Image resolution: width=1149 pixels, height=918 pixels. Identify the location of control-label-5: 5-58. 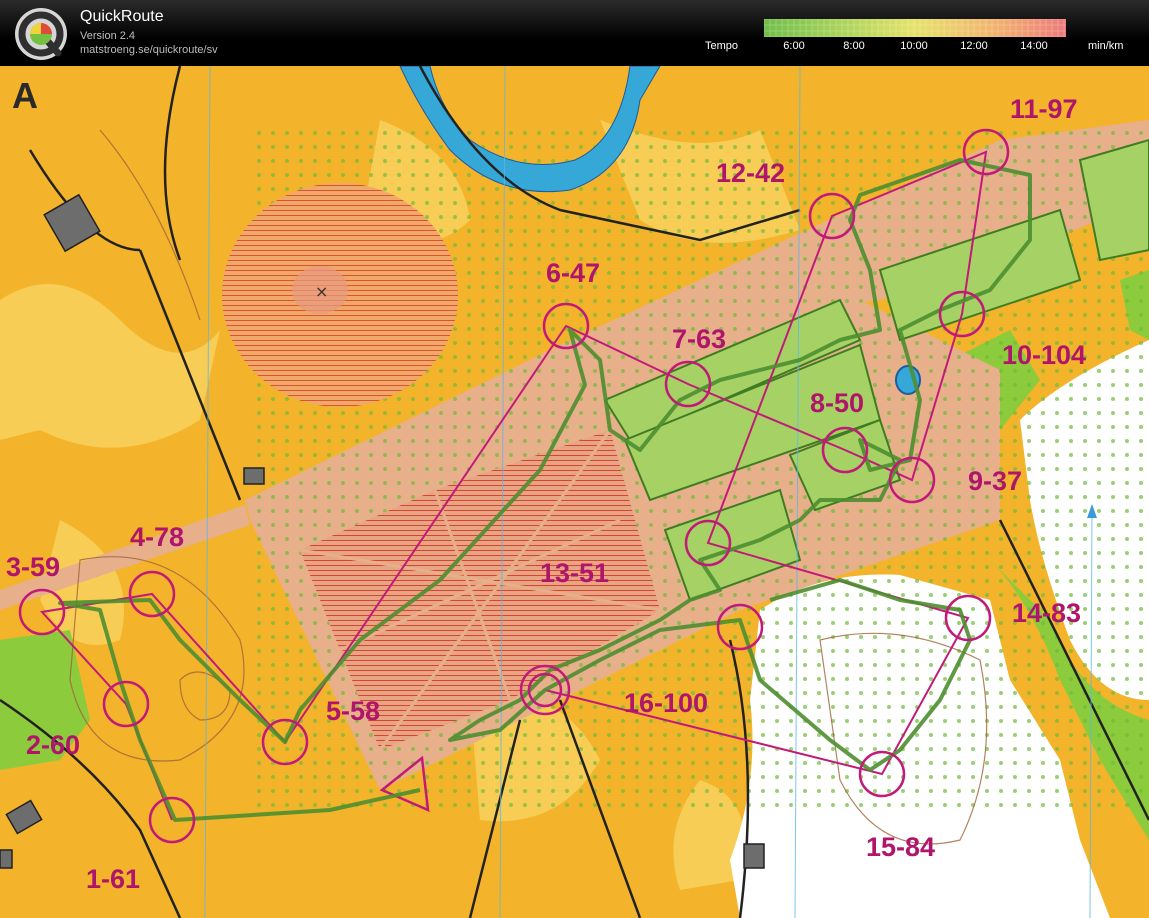
(353, 711).